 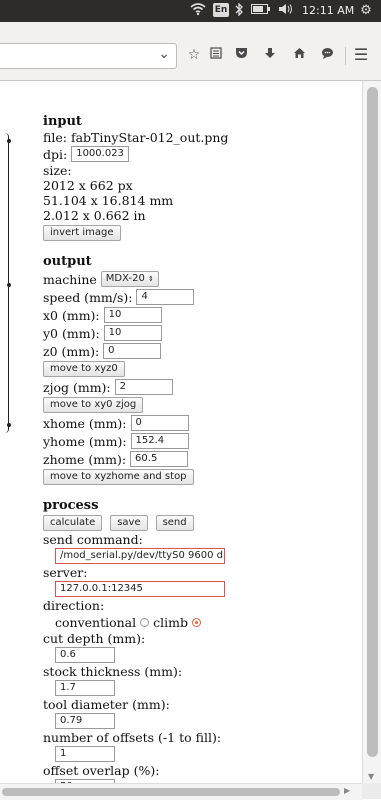 What do you see at coordinates (216, 55) in the screenshot?
I see `reading-list-icon` at bounding box center [216, 55].